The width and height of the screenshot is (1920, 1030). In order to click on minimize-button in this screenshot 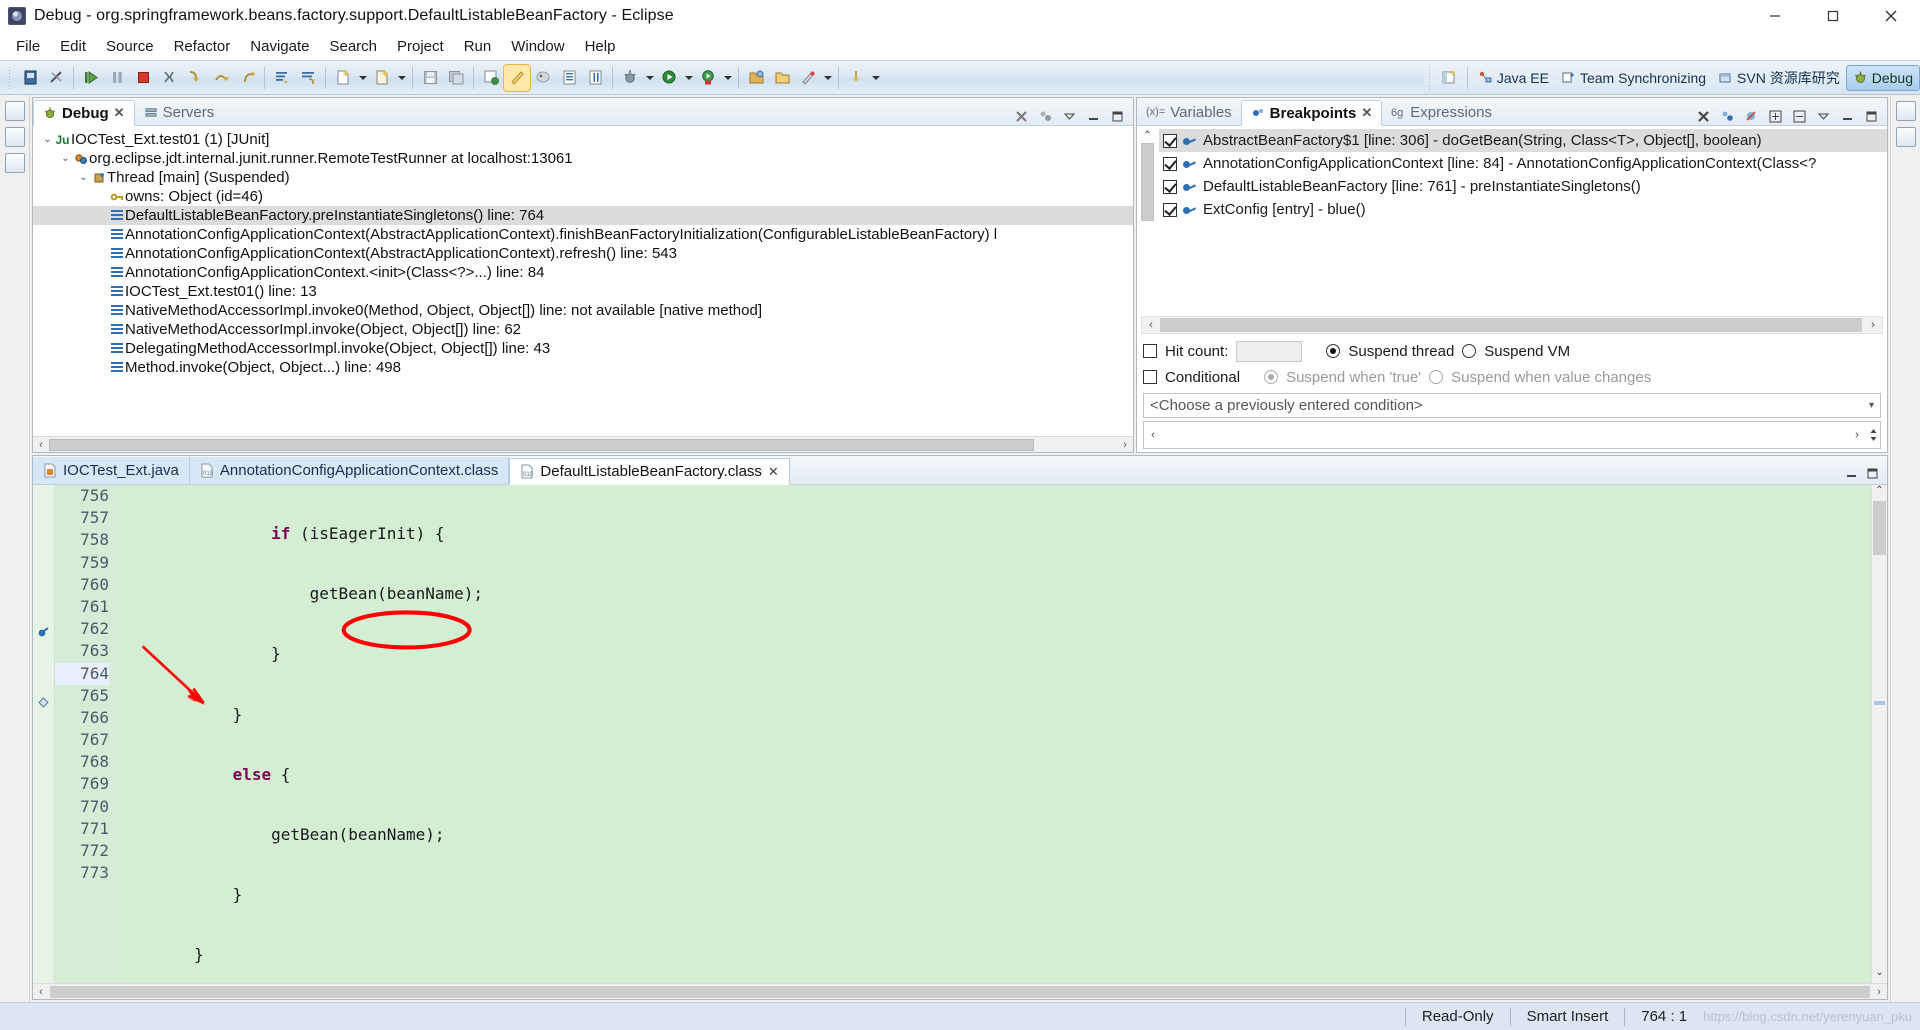, I will do `click(1775, 16)`.